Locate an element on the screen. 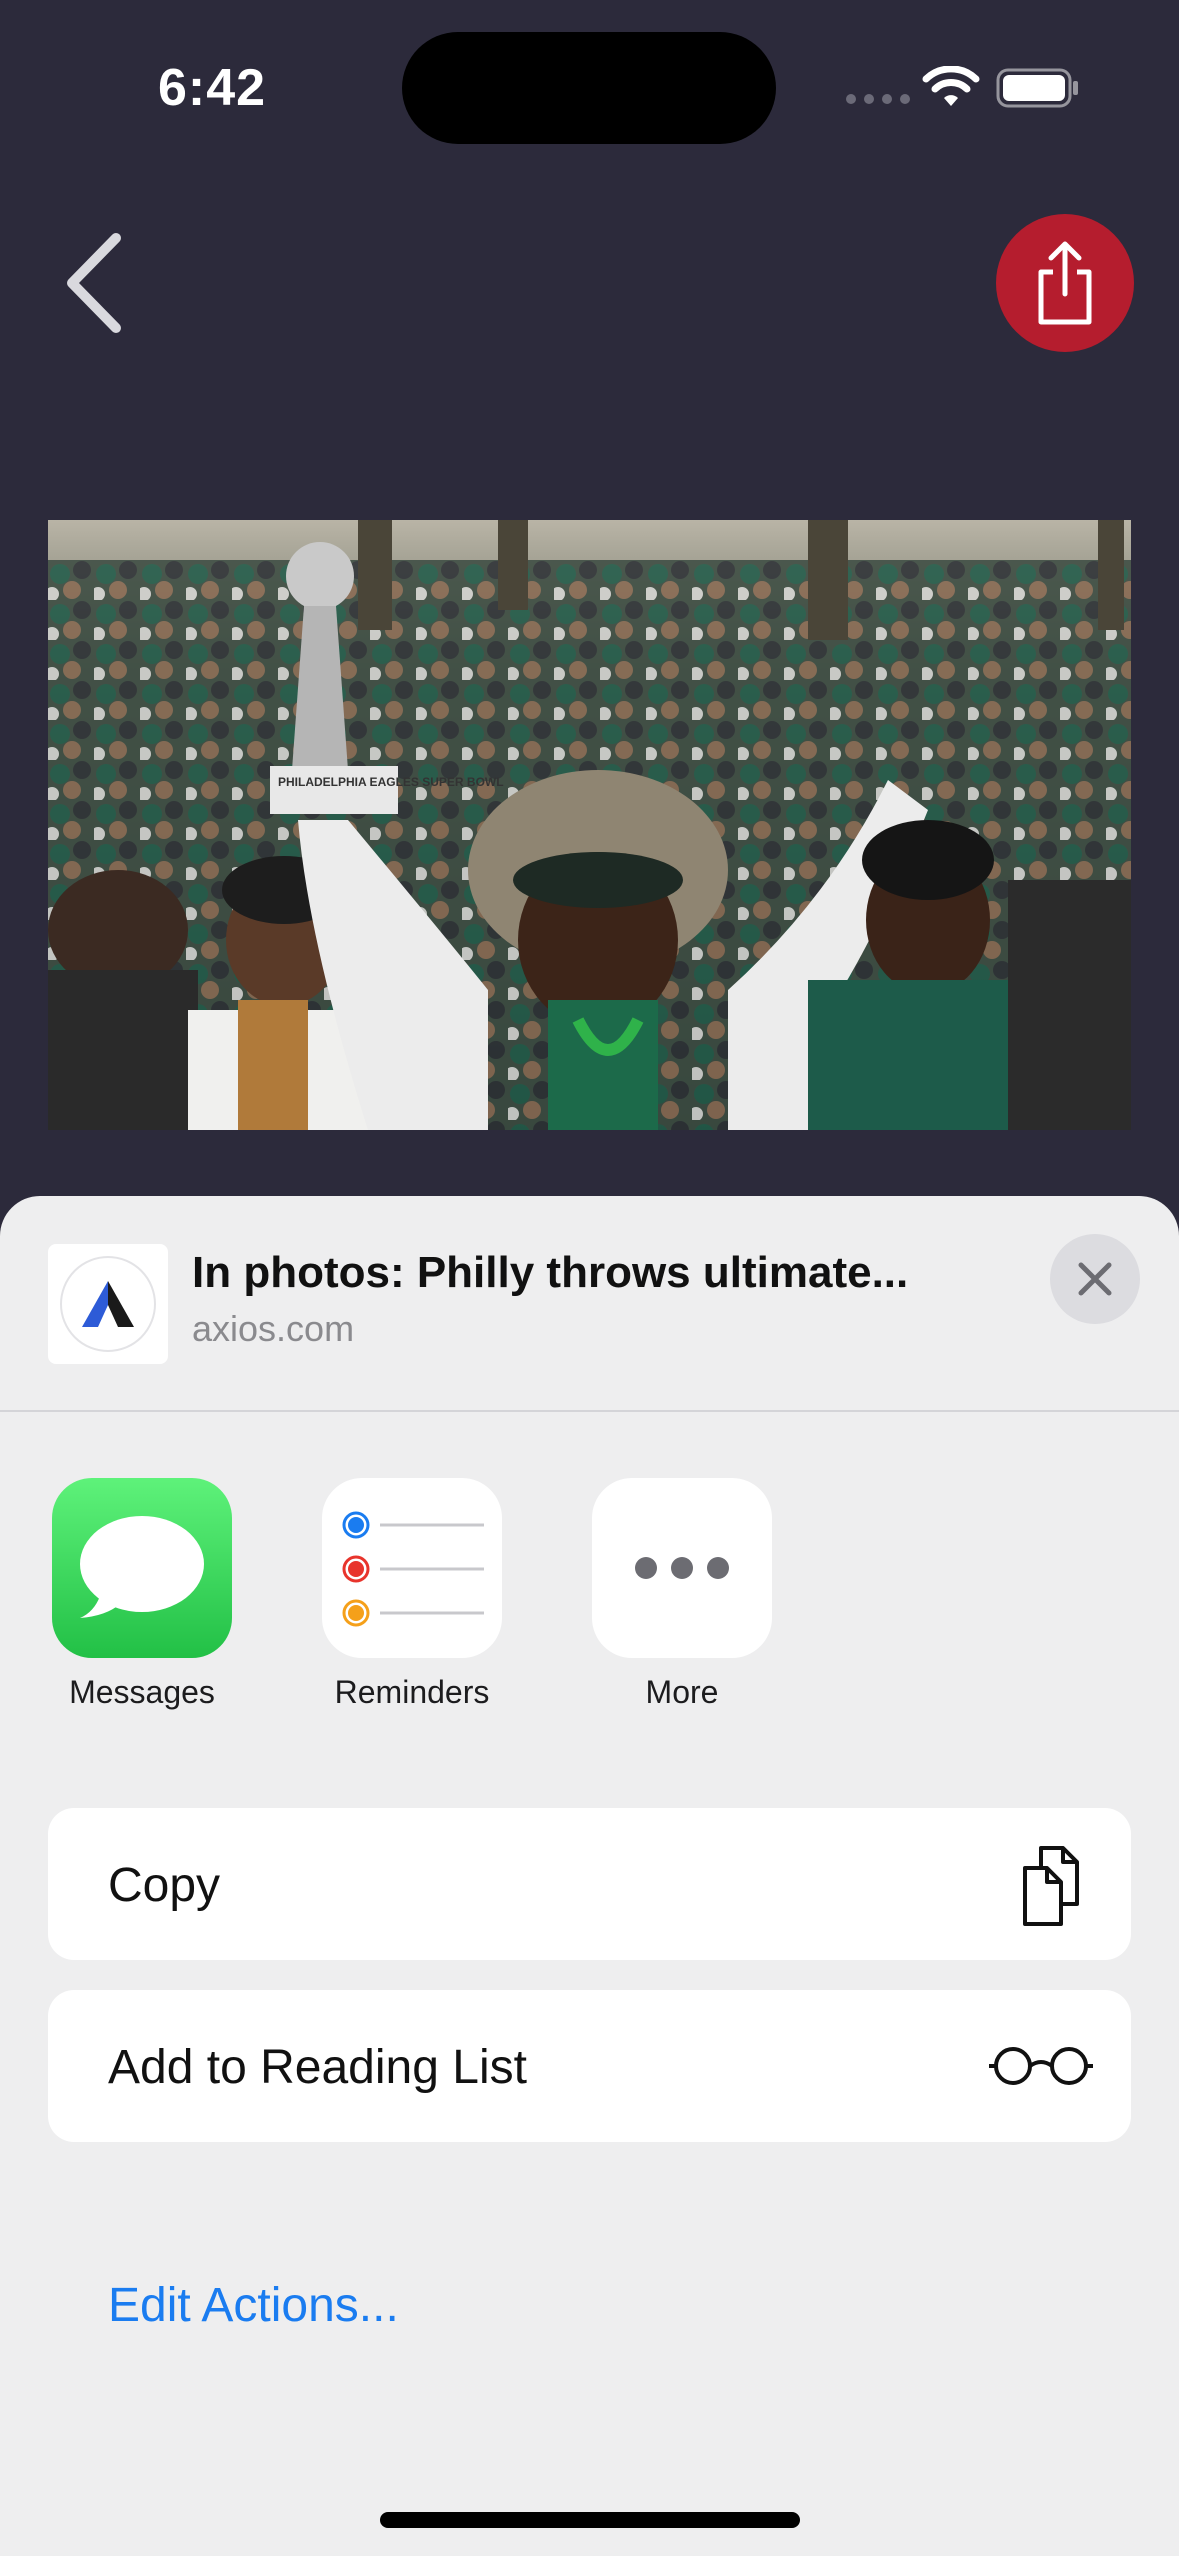 The width and height of the screenshot is (1179, 2556). add-to-reading-list-label: Add to Reading List is located at coordinates (317, 2067).